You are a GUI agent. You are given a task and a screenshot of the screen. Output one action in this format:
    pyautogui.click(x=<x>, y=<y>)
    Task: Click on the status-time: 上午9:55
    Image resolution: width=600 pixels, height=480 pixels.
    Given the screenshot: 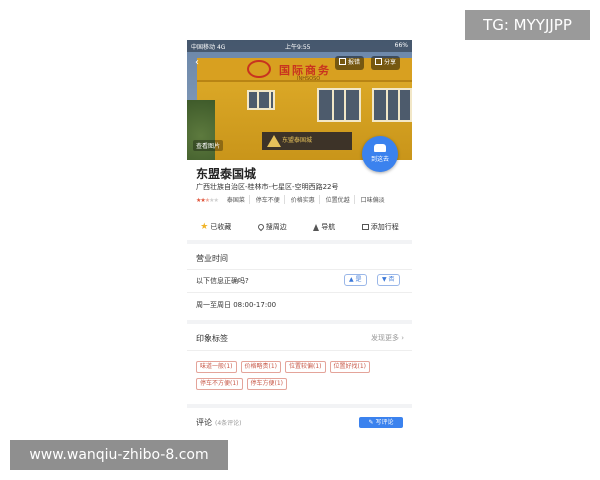 What is the action you would take?
    pyautogui.click(x=298, y=47)
    